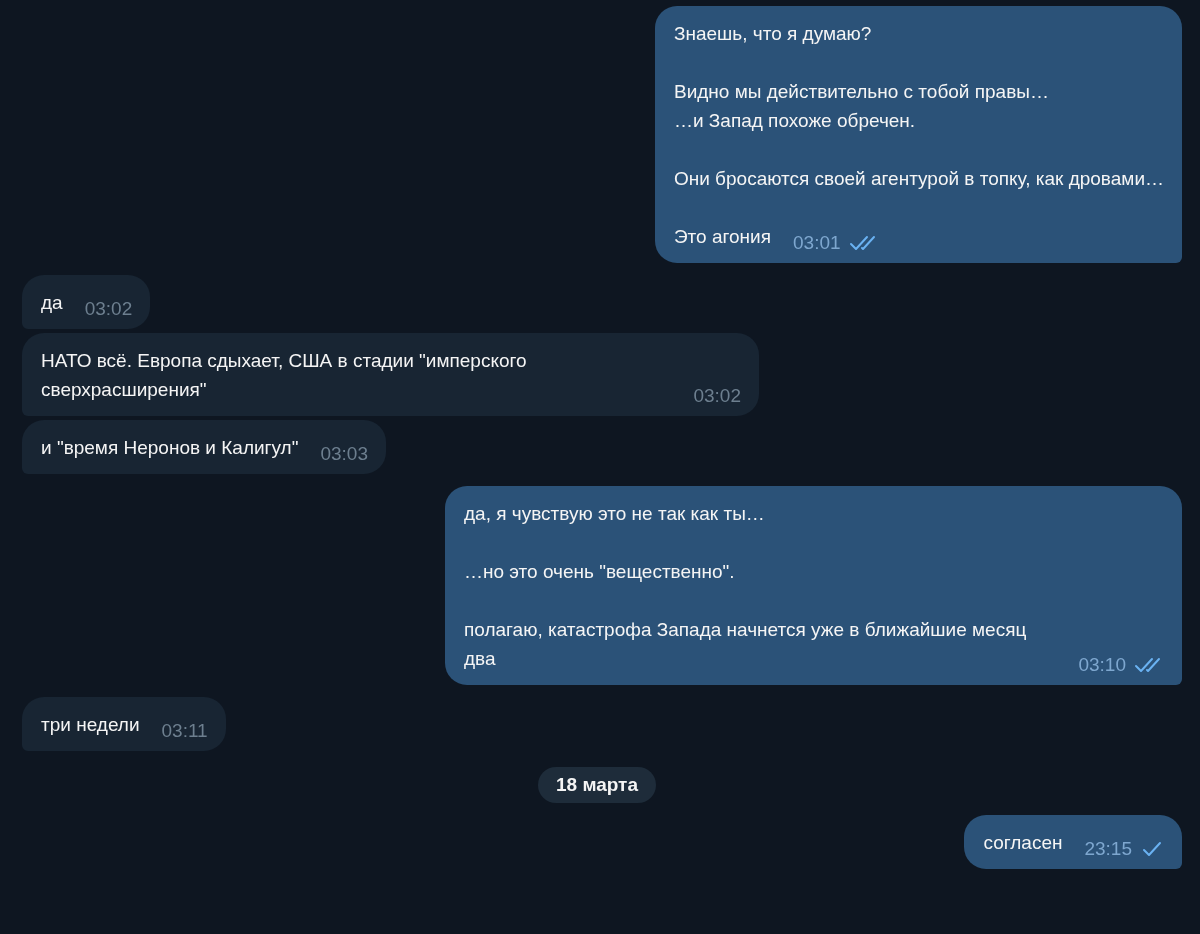 The height and width of the screenshot is (934, 1200). Describe the element at coordinates (746, 644) in the screenshot. I see `message-text: полагаю, катастрофа Запада начнется уже в ближайшие месяц два` at that location.